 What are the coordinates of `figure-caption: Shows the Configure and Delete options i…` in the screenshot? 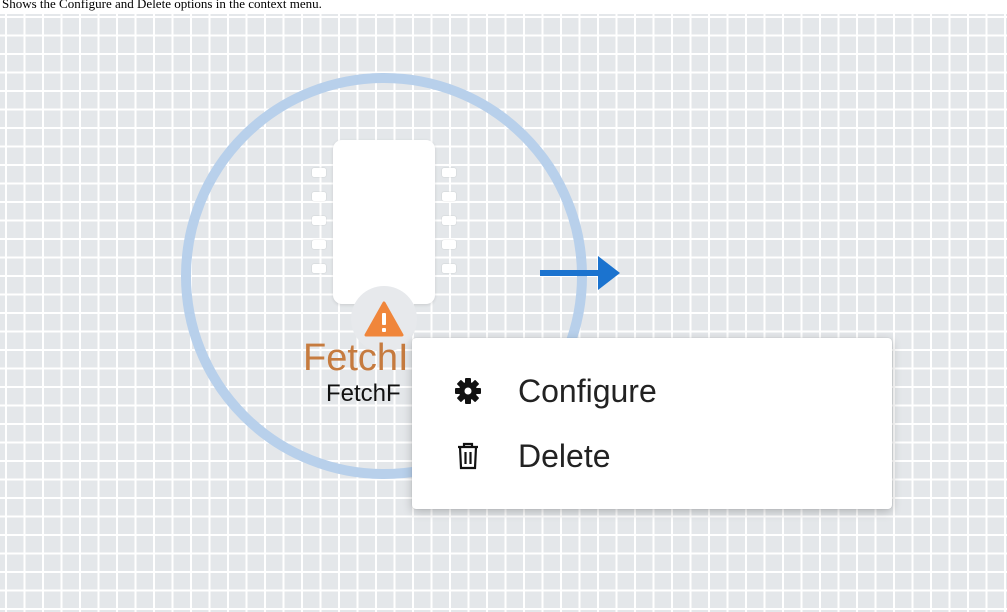 It's located at (503, 7).